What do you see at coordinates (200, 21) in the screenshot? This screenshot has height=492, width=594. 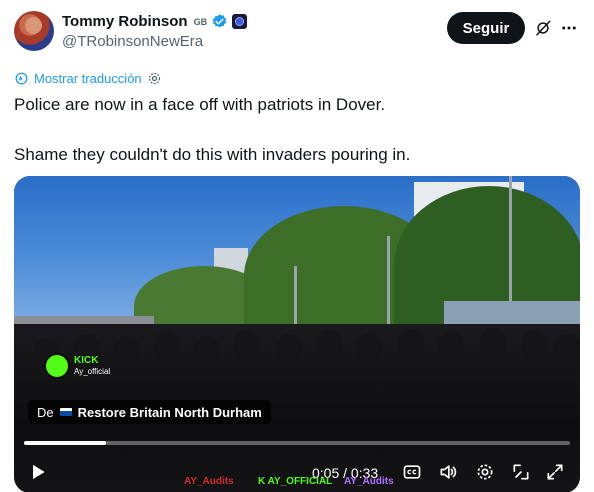 I see `country-code: GB` at bounding box center [200, 21].